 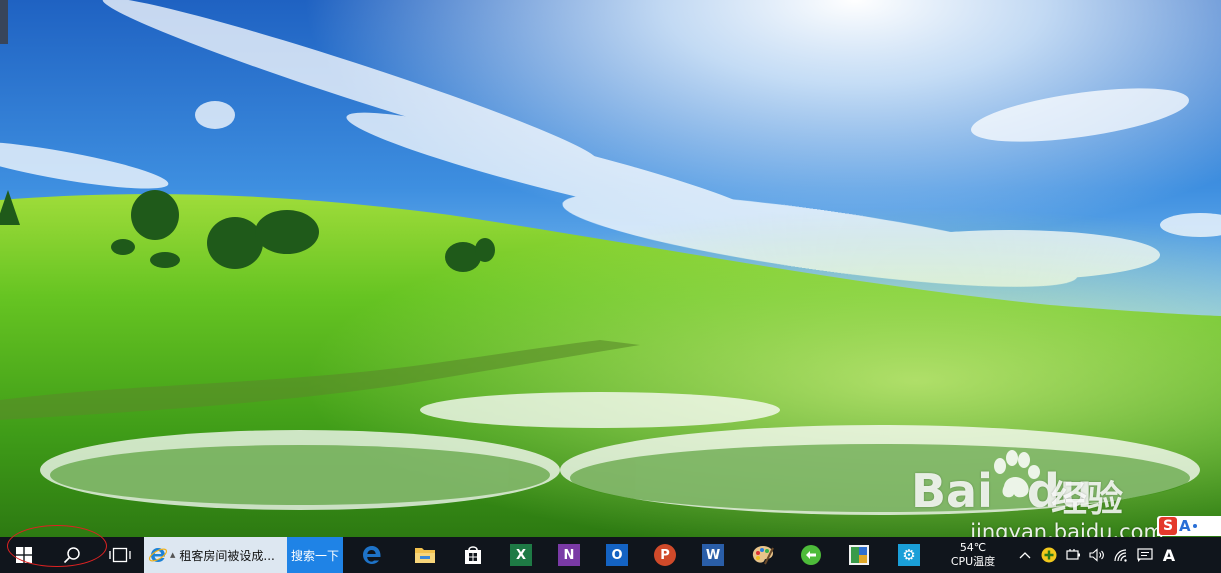 I want to click on powerpoint-icon: P, so click(x=665, y=555).